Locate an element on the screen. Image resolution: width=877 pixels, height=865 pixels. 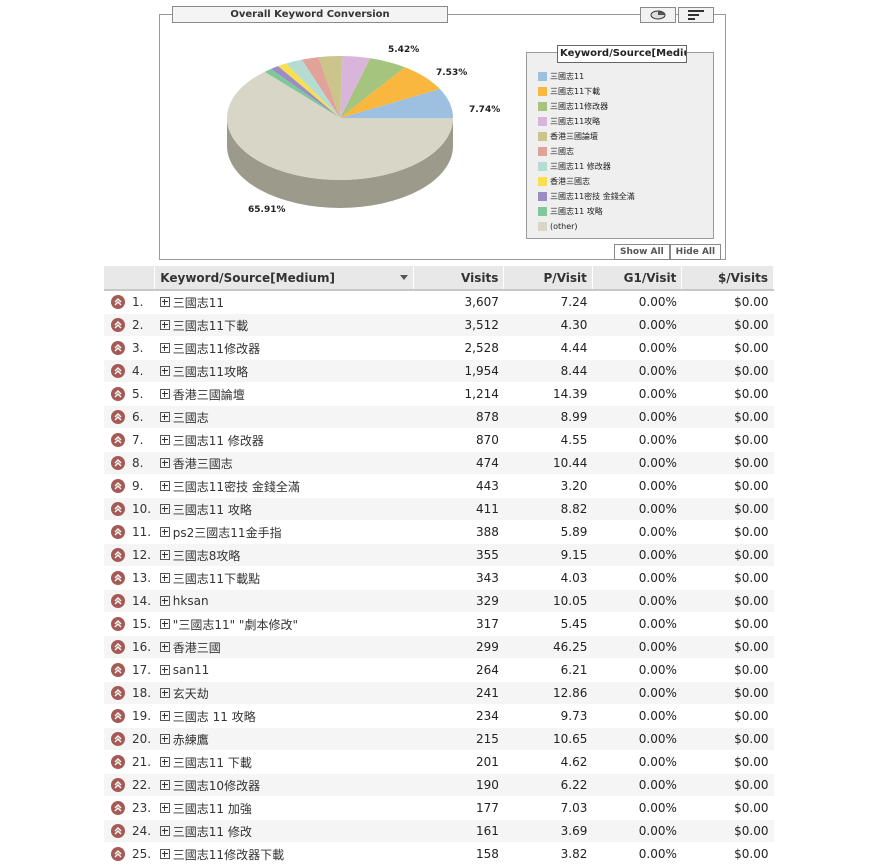
legend-item: 三國志11下載 is located at coordinates (586, 91).